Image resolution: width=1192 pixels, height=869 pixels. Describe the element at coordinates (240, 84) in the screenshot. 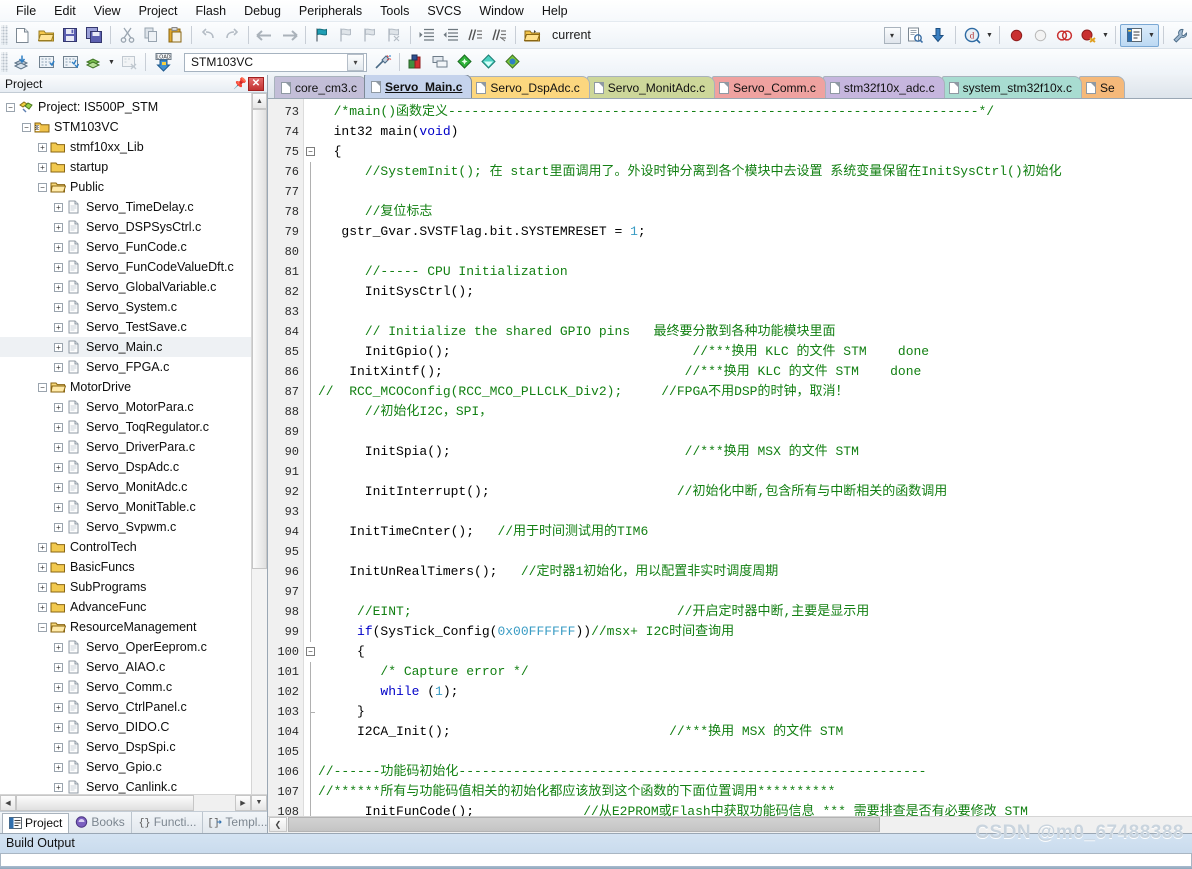

I see `pin-icon: 📌` at that location.